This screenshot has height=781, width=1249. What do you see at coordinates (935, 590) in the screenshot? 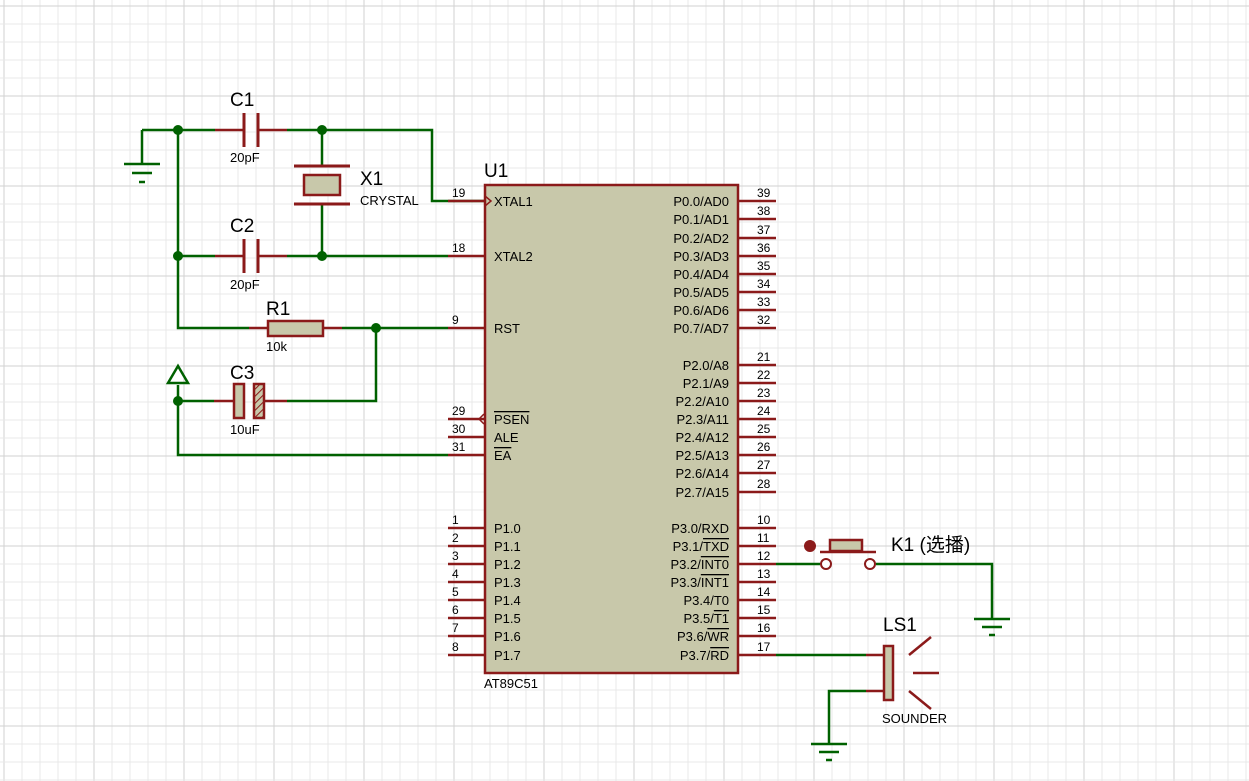
I see `wire-k1-gnd` at bounding box center [935, 590].